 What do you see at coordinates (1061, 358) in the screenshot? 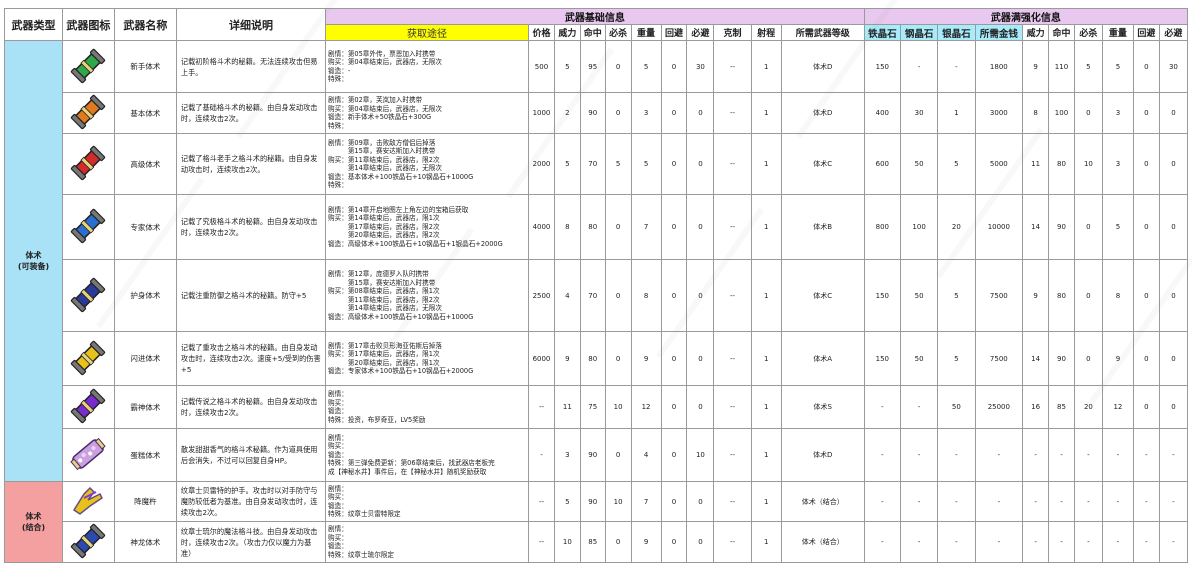
I see `enh-命中: 90` at bounding box center [1061, 358].